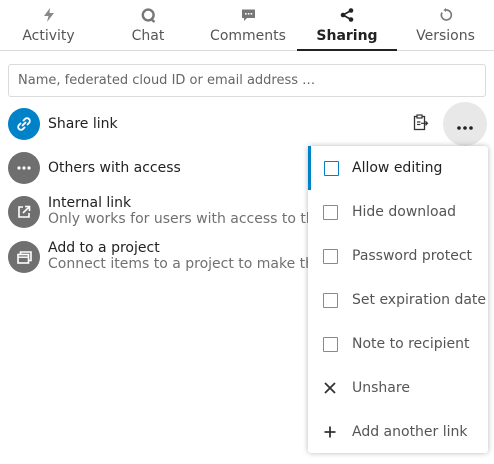 Image resolution: width=494 pixels, height=464 pixels. I want to click on close-icon, so click(330, 388).